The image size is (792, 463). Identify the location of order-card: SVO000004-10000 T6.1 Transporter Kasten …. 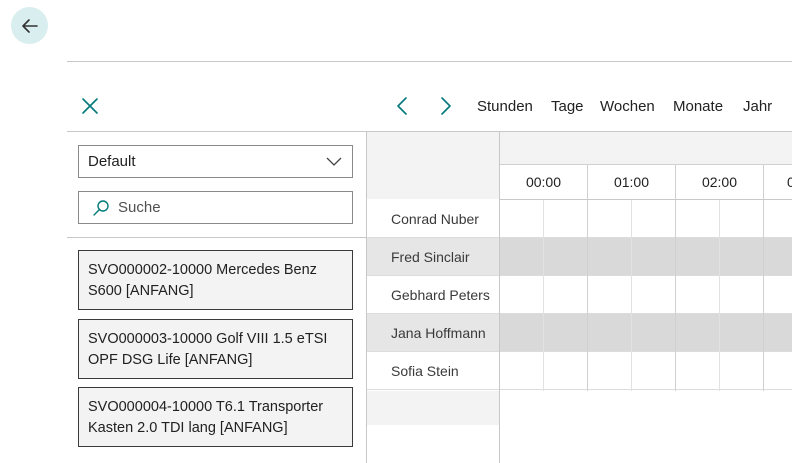
(215, 417).